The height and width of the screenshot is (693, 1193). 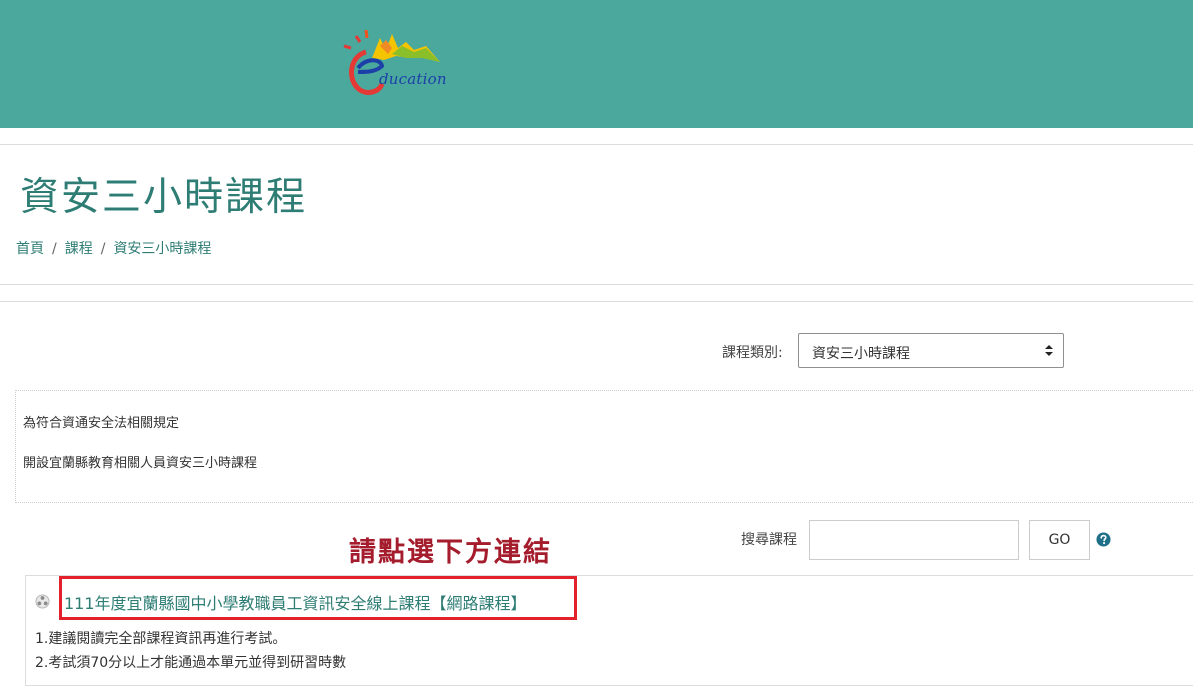 I want to click on course-note: 2.考試須70分以上才能通過本單元並得到研習時數, so click(x=191, y=663).